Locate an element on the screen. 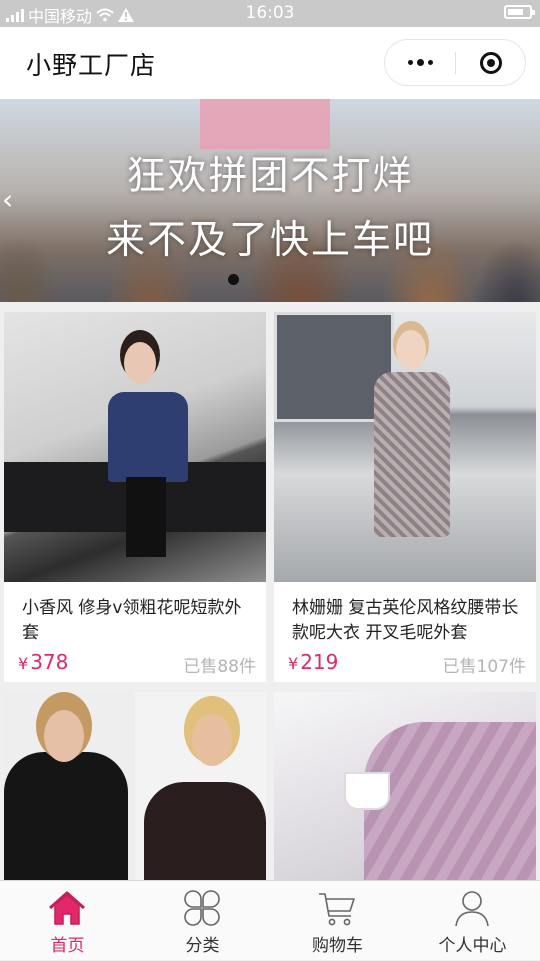 The image size is (540, 961). more-dots-icon-mid is located at coordinates (420, 62).